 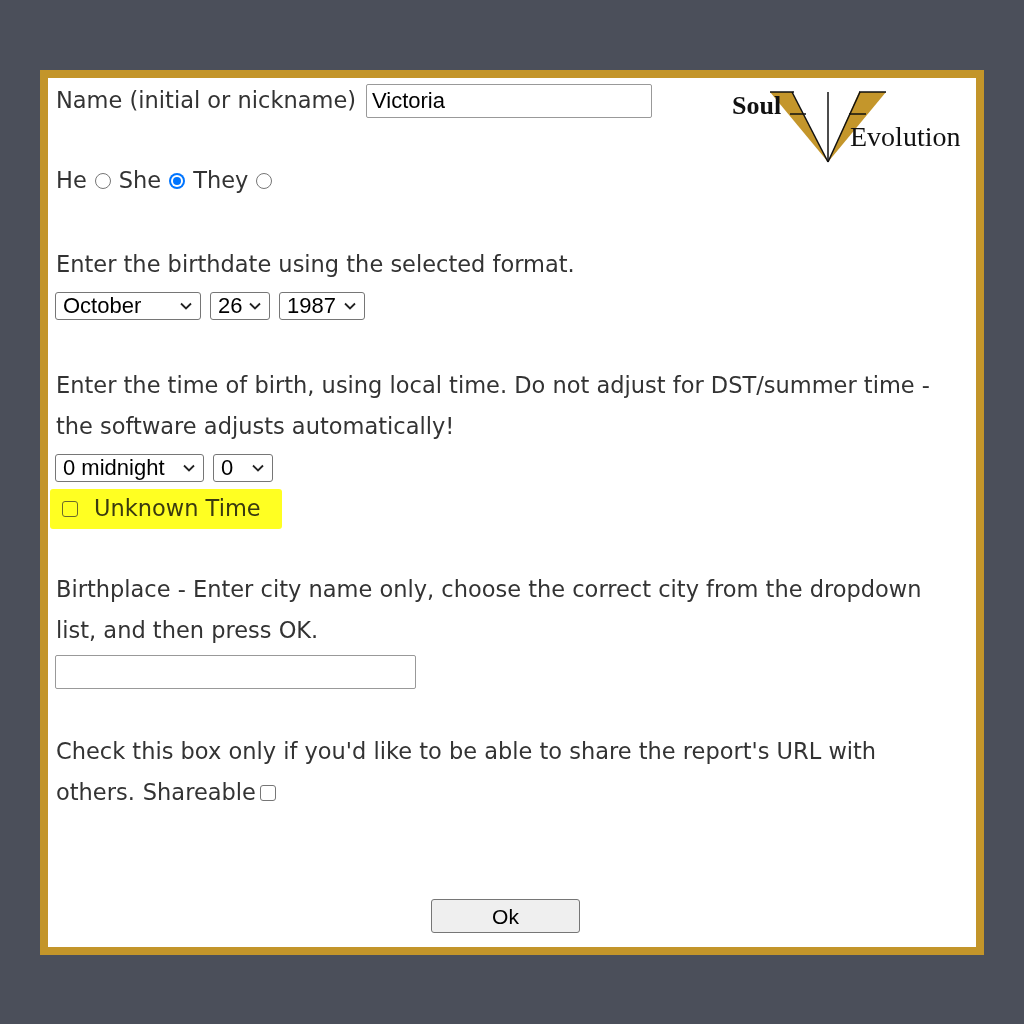 I want to click on logo-word: Soul, so click(x=757, y=106).